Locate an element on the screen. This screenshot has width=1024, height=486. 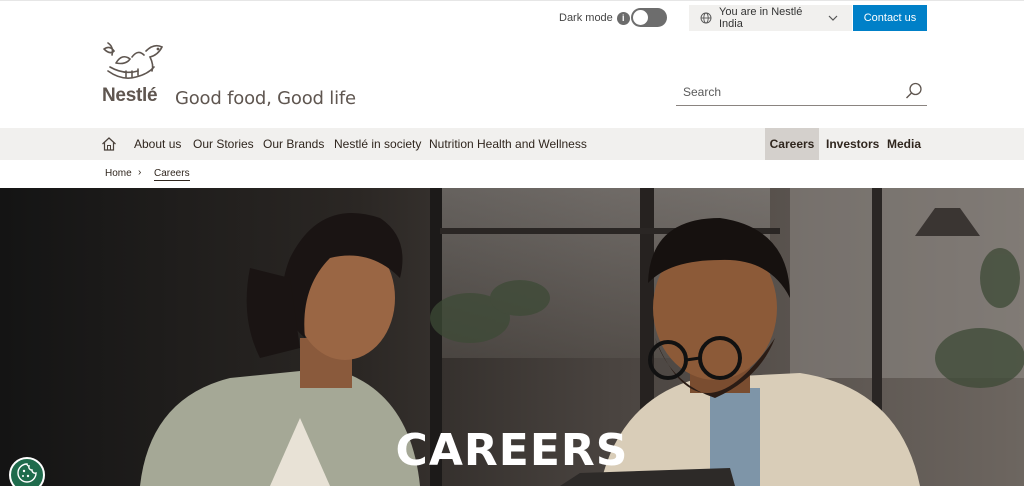
country-label: You are in Nestlé India is located at coordinates (761, 18).